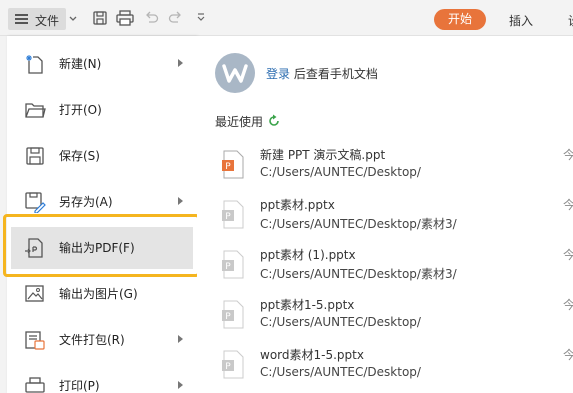 The height and width of the screenshot is (393, 573). I want to click on recent-file-name: ppt素材1-5.pptx, so click(307, 305).